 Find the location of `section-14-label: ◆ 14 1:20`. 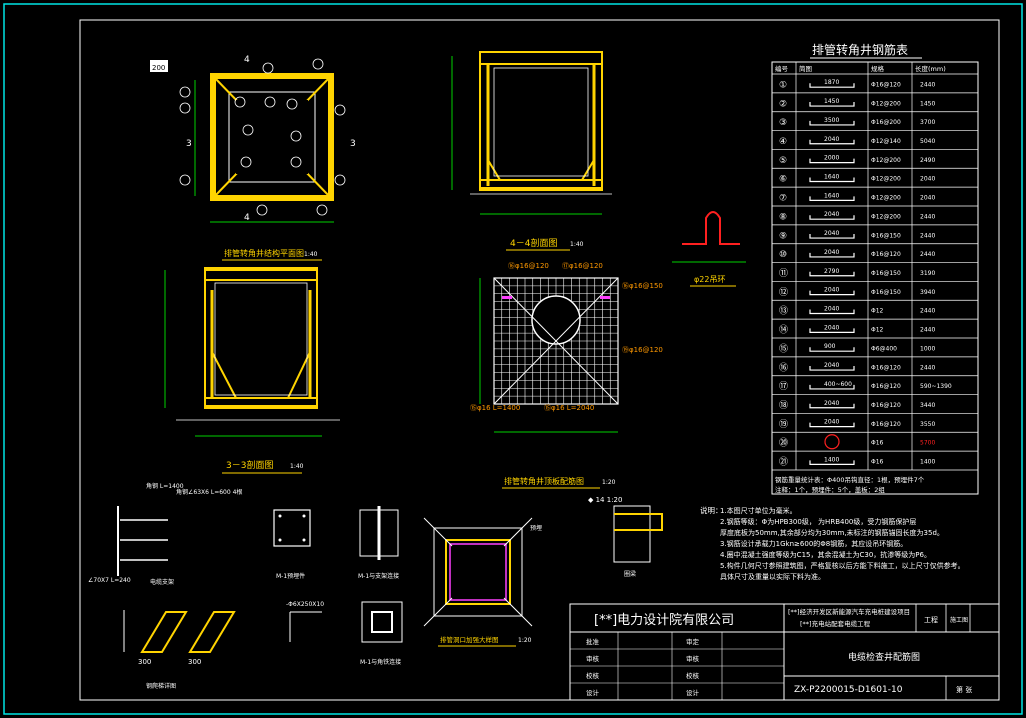

section-14-label: ◆ 14 1:20 is located at coordinates (605, 500).